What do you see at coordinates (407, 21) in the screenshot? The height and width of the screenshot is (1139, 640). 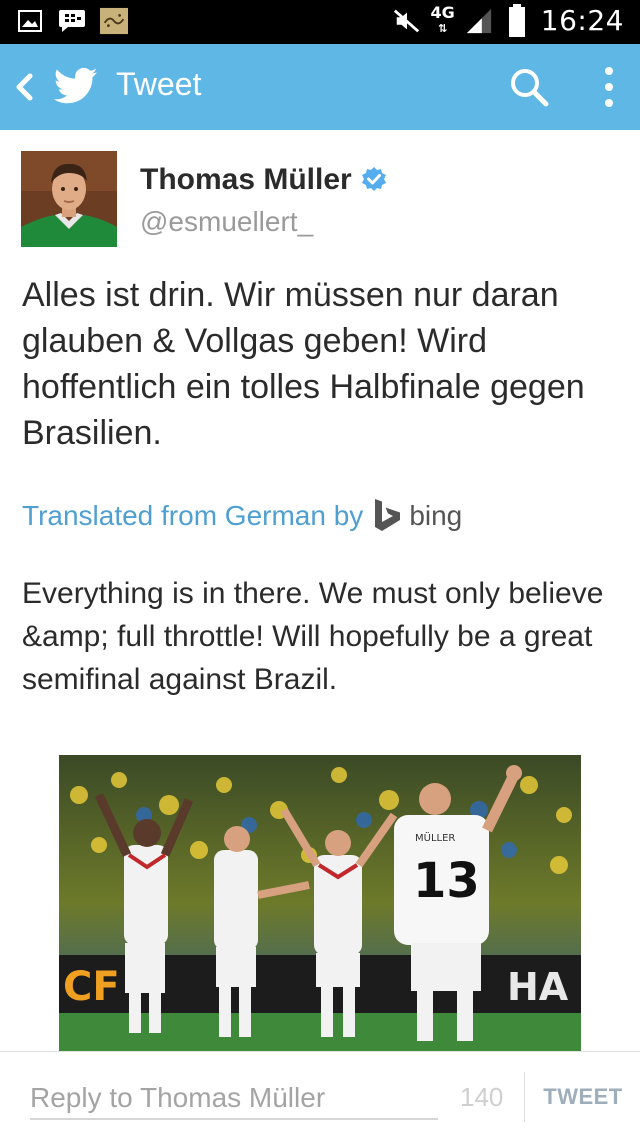 I see `mute-icon` at bounding box center [407, 21].